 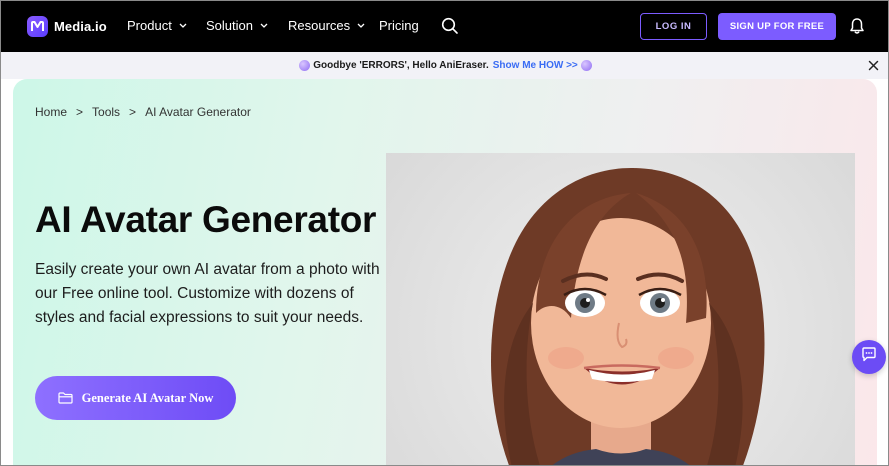 I want to click on close-icon, so click(x=873, y=65).